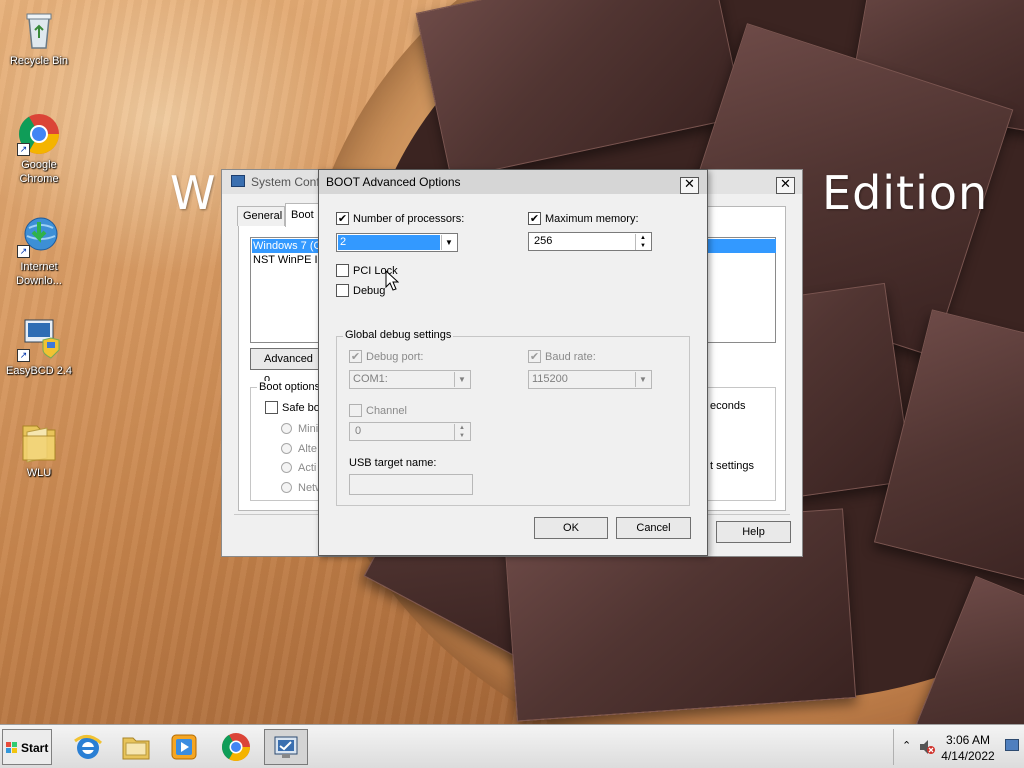 Image resolution: width=1024 pixels, height=768 pixels. Describe the element at coordinates (12, 748) in the screenshot. I see `windows-logo-icon` at that location.